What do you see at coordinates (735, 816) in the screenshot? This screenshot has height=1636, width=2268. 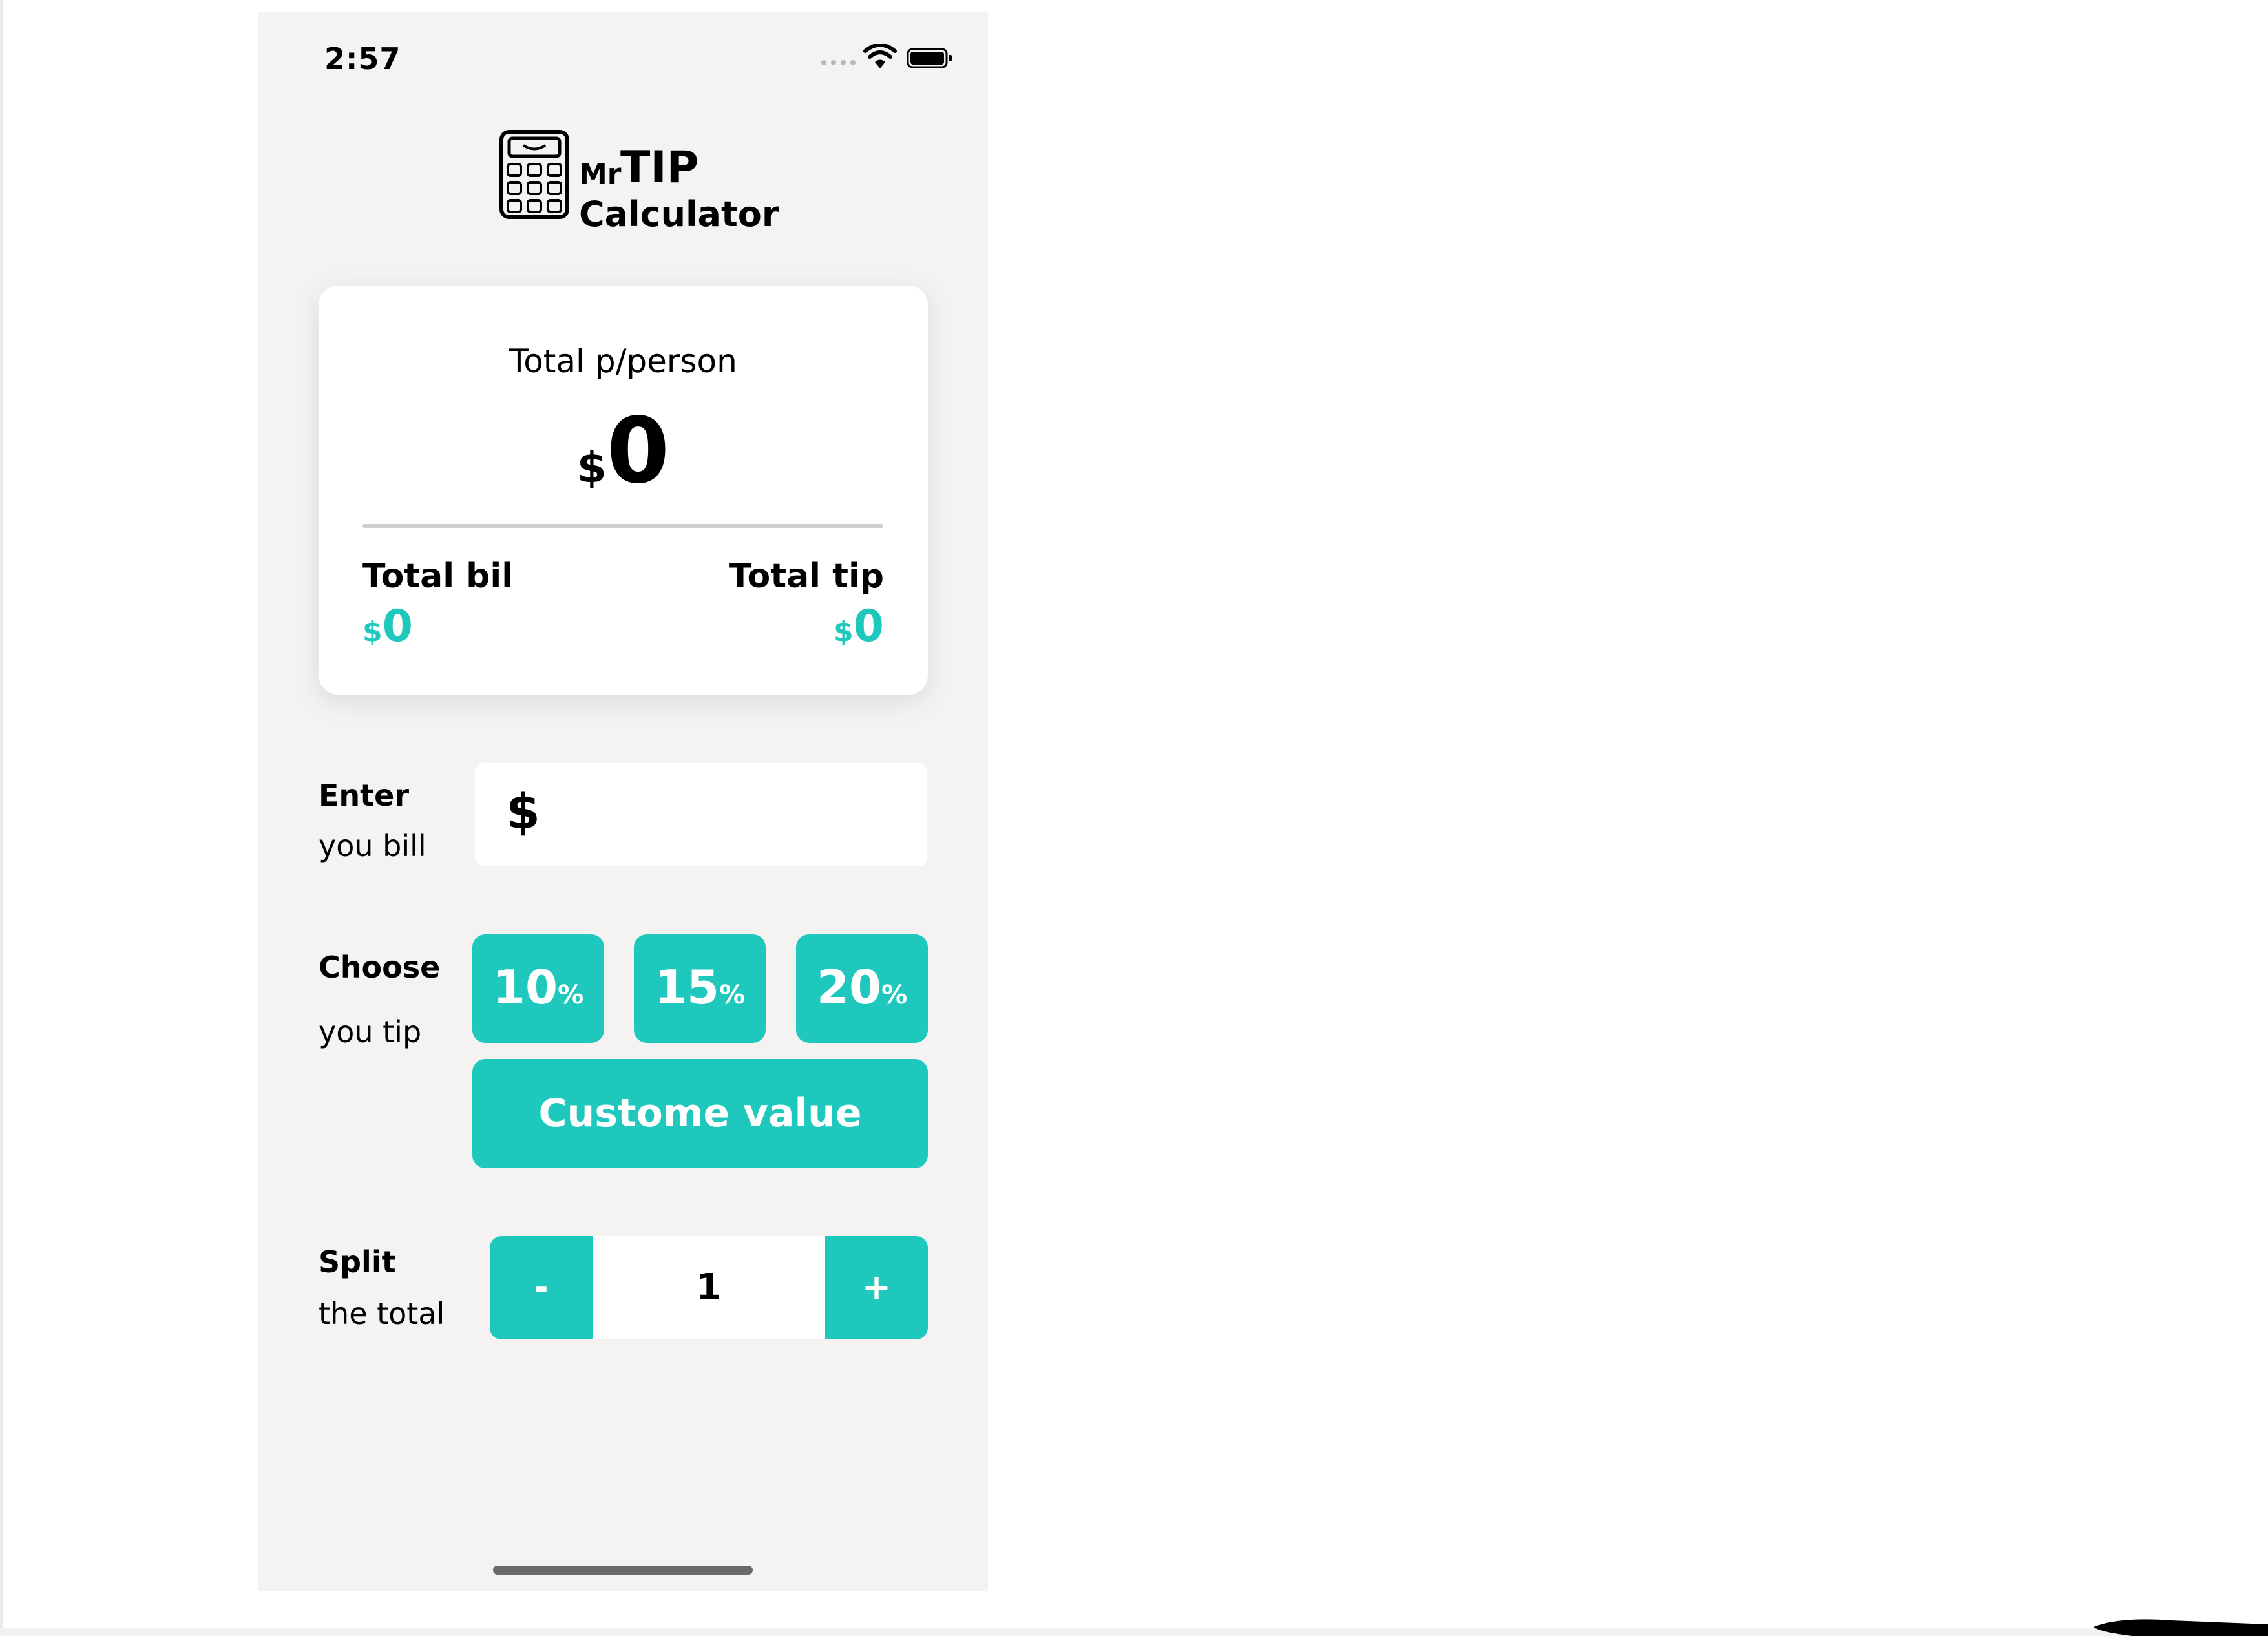 I see `bill-input` at bounding box center [735, 816].